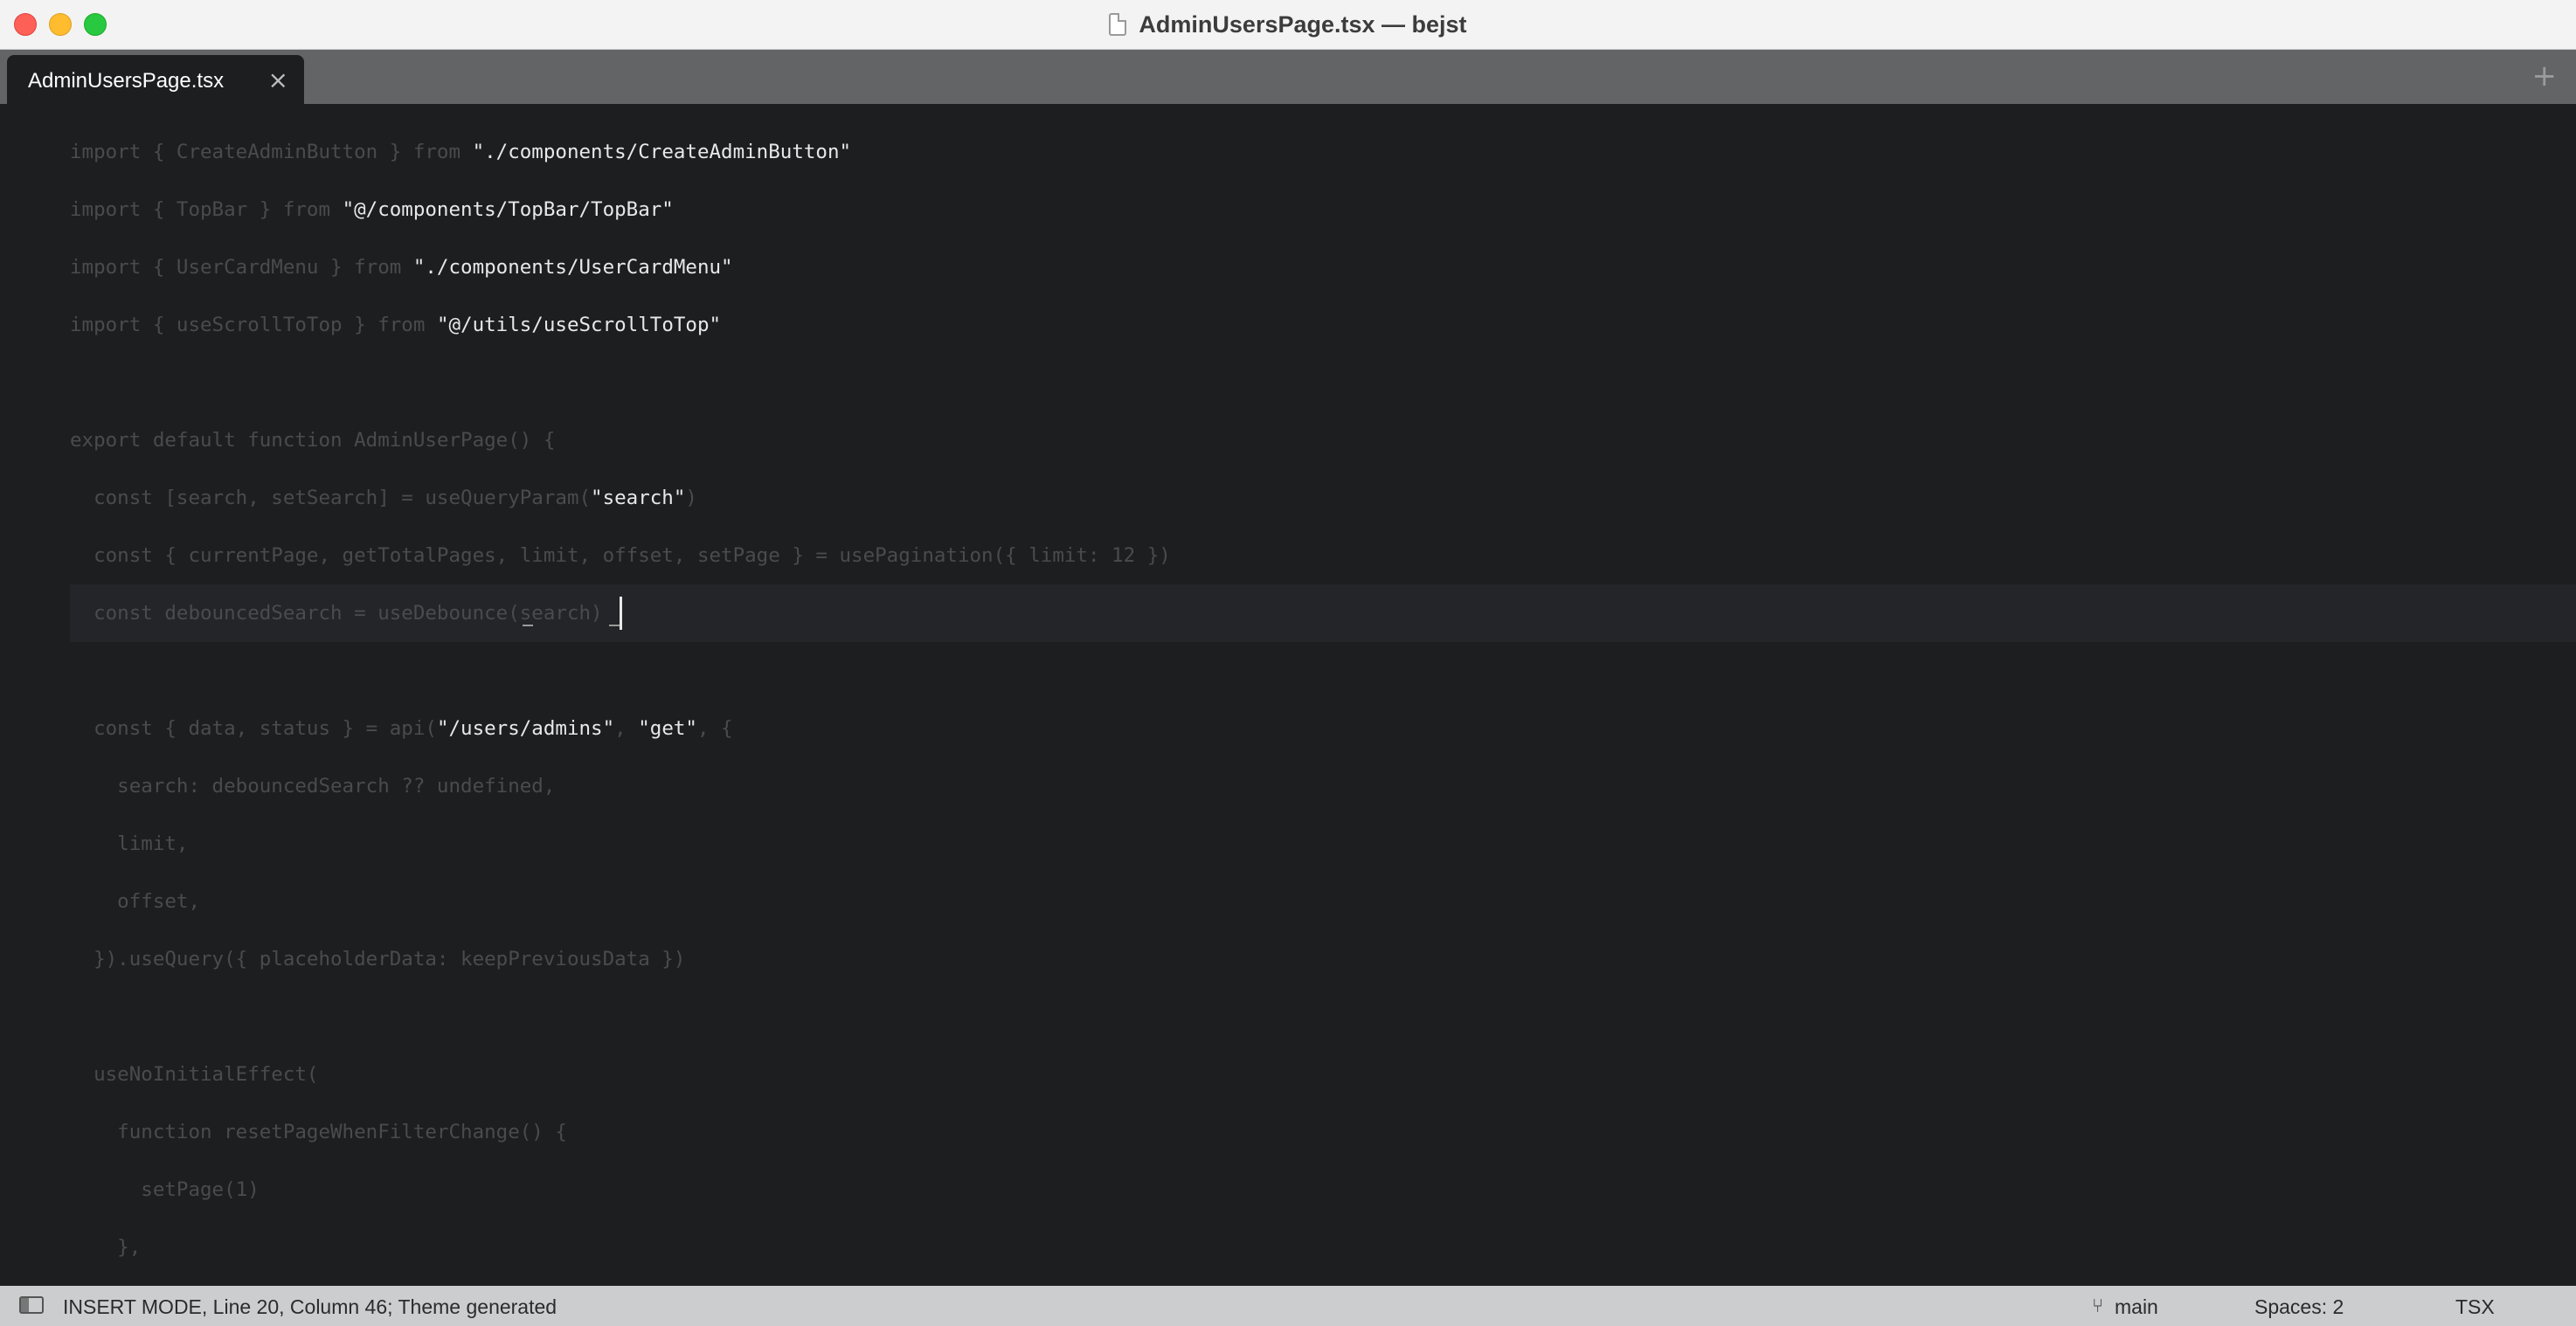  What do you see at coordinates (253, 325) in the screenshot?
I see `code-token: import { useScrollToTop } from` at bounding box center [253, 325].